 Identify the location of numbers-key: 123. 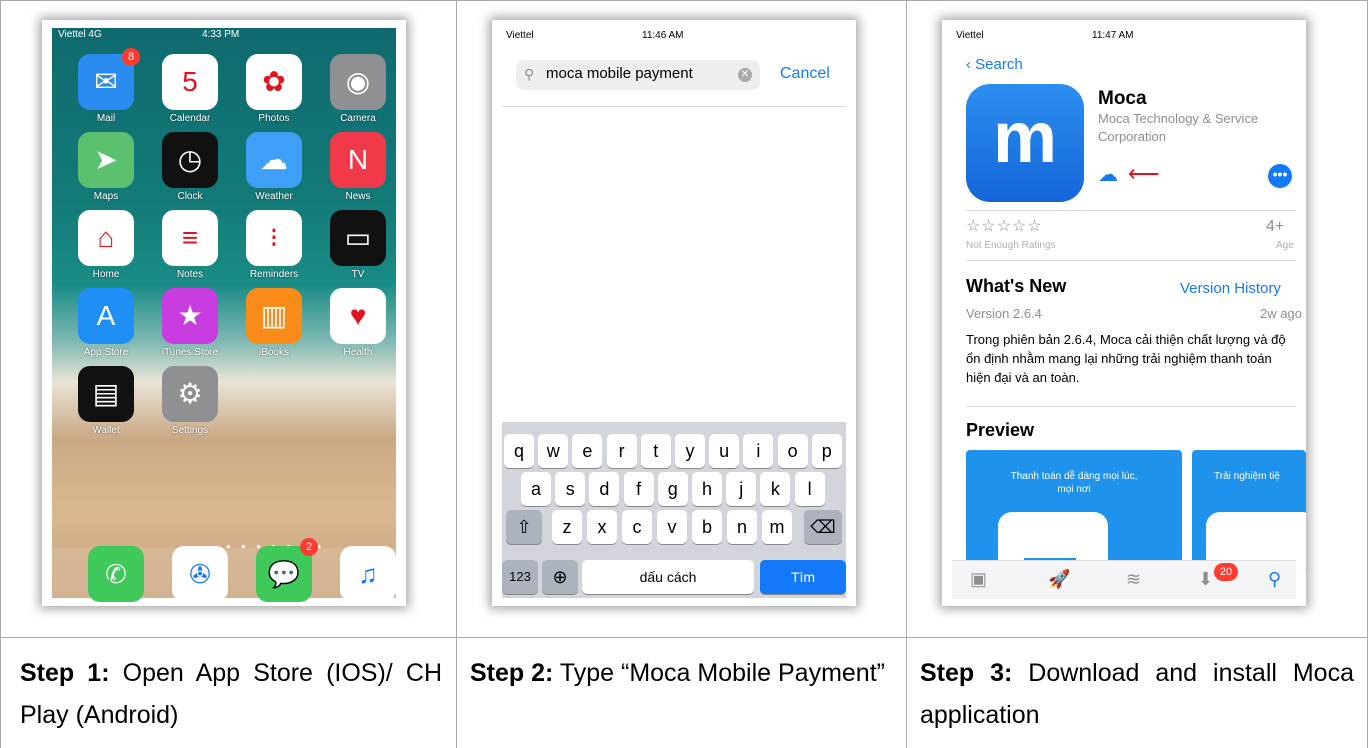
(520, 577).